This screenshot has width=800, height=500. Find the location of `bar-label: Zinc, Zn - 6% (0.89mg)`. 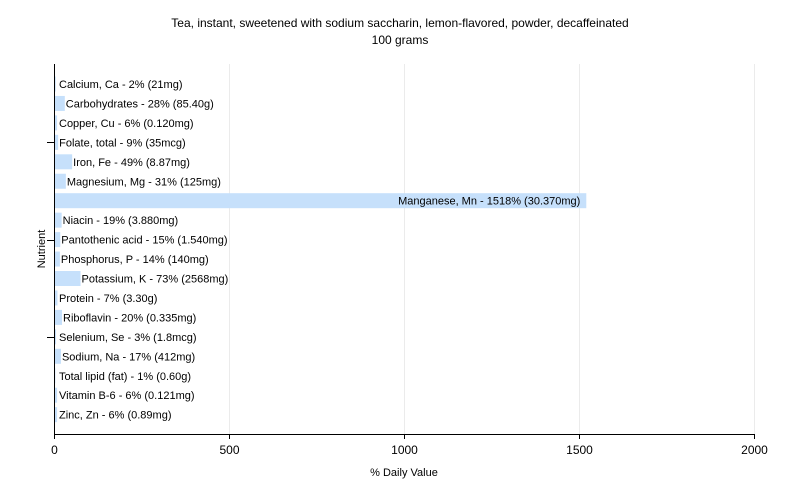

bar-label: Zinc, Zn - 6% (0.89mg) is located at coordinates (115, 416).